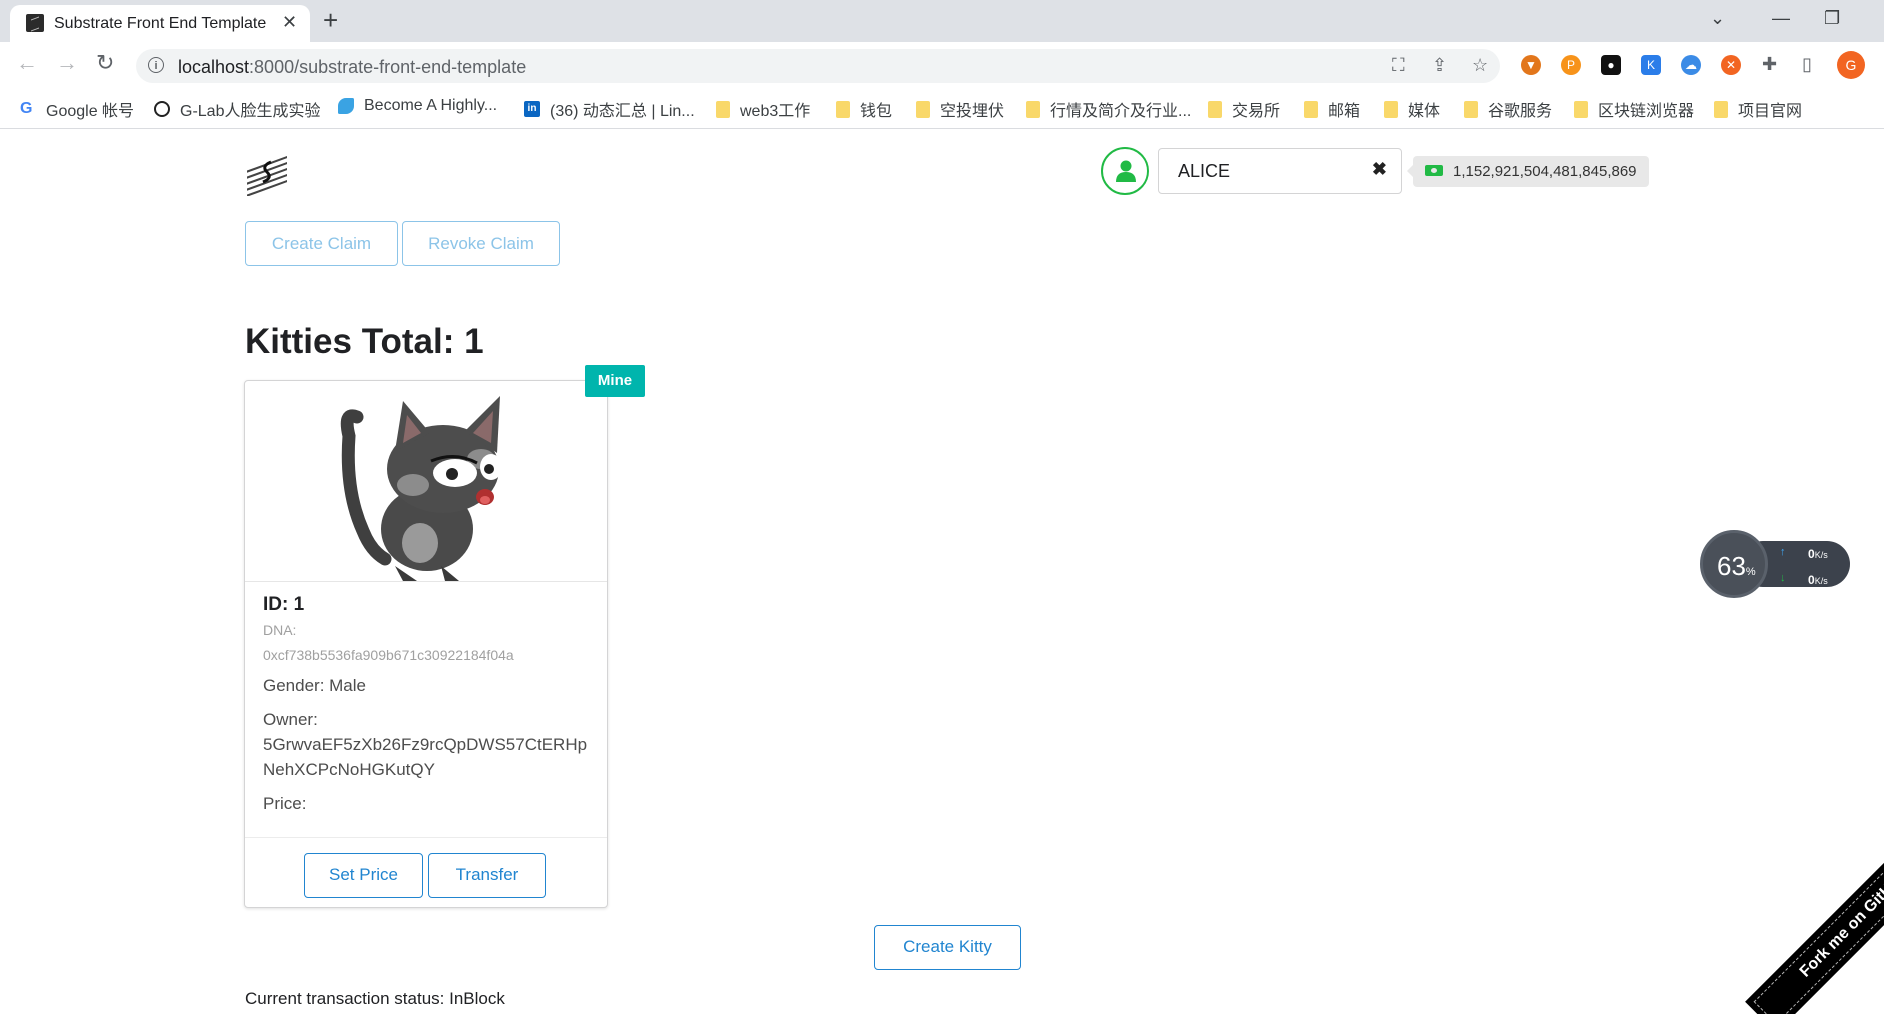 The image size is (1884, 1014). What do you see at coordinates (284, 604) in the screenshot?
I see `kitty-id: ID: 1` at bounding box center [284, 604].